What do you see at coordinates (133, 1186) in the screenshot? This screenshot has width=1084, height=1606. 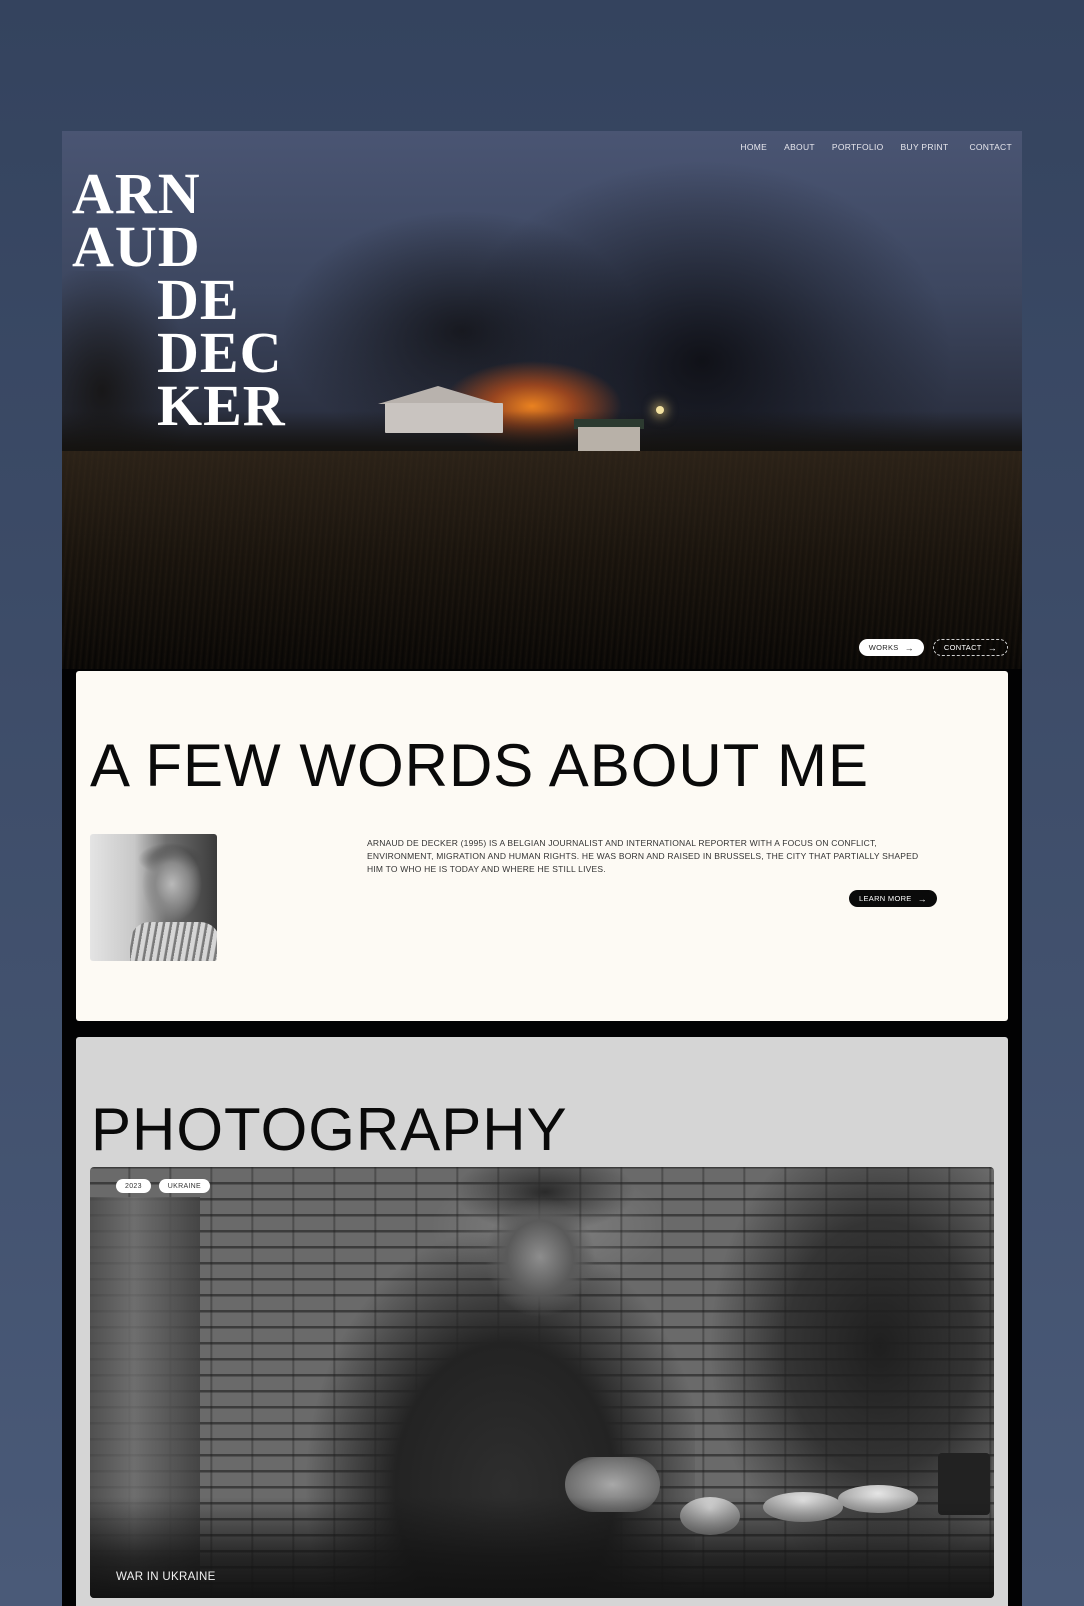 I see `tag-year: 2023` at bounding box center [133, 1186].